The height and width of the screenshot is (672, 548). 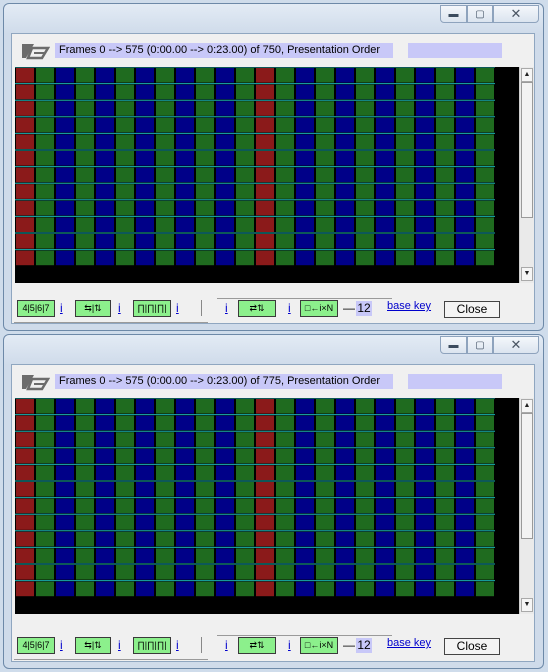 I want to click on scroll-up-arrow-icon: ▲, so click(x=527, y=406).